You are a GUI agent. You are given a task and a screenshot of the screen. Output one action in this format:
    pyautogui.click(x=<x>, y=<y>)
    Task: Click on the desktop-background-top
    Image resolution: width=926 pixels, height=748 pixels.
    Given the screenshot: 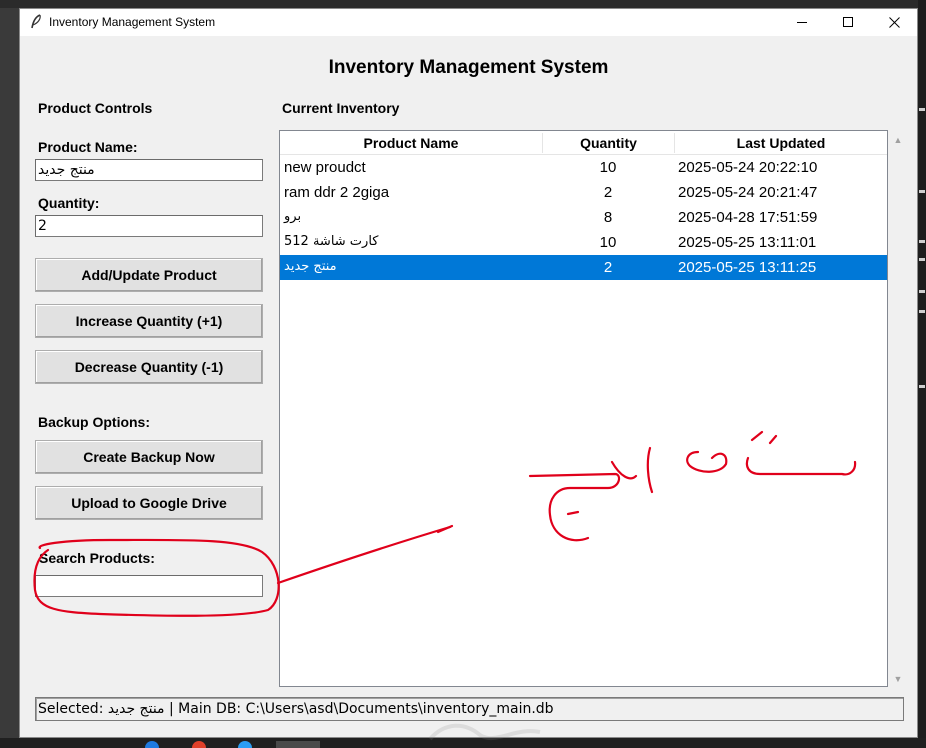 What is the action you would take?
    pyautogui.click(x=463, y=4)
    